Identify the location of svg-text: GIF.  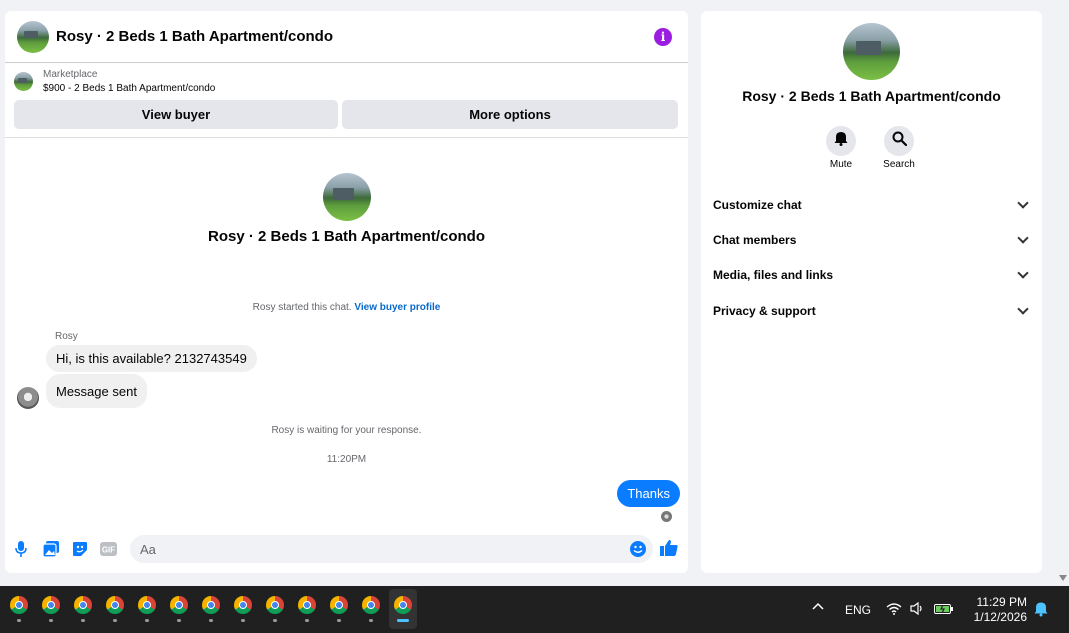
(108, 550).